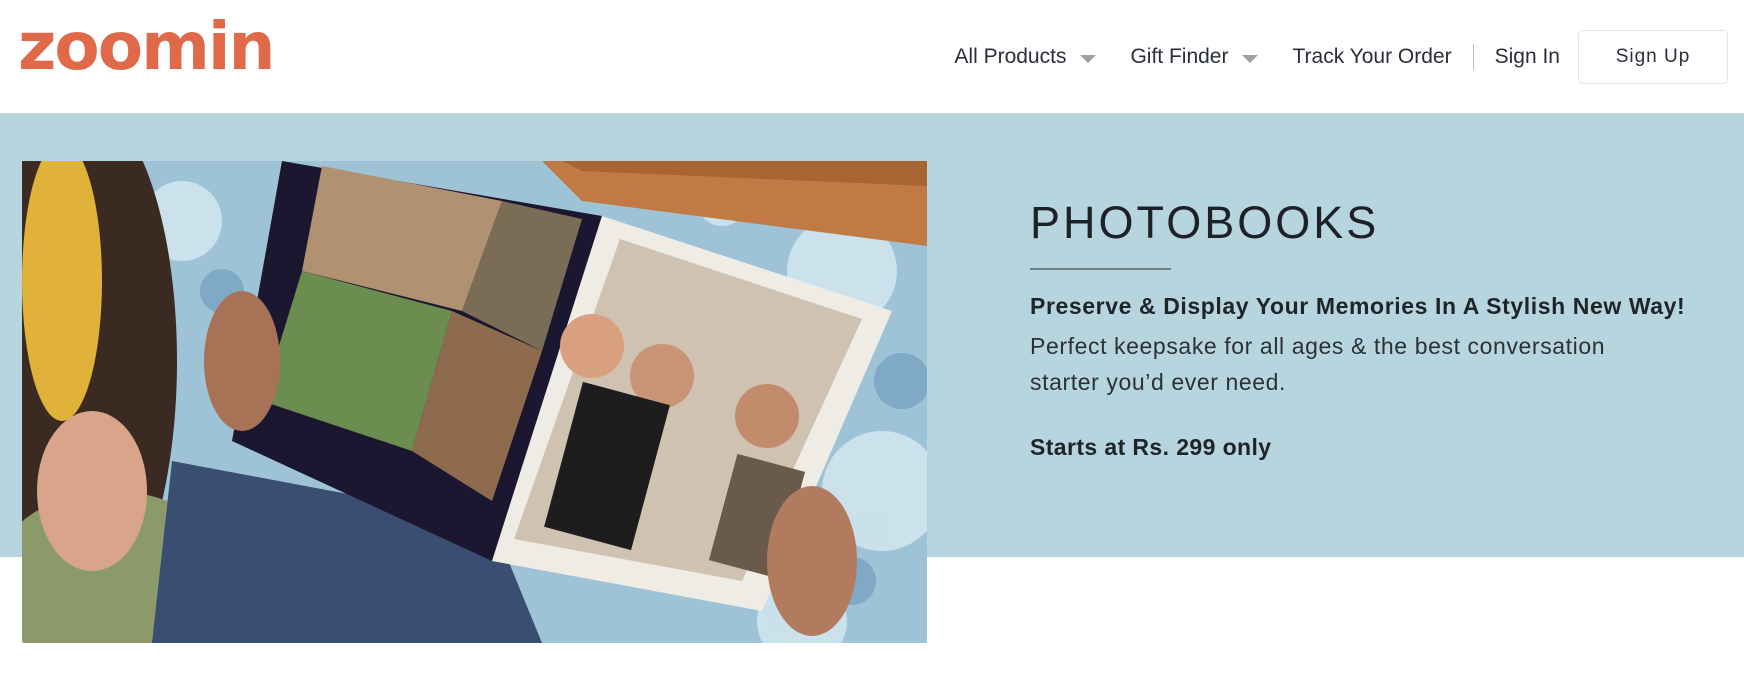  What do you see at coordinates (1653, 57) in the screenshot?
I see `sign-up-button: Sign Up` at bounding box center [1653, 57].